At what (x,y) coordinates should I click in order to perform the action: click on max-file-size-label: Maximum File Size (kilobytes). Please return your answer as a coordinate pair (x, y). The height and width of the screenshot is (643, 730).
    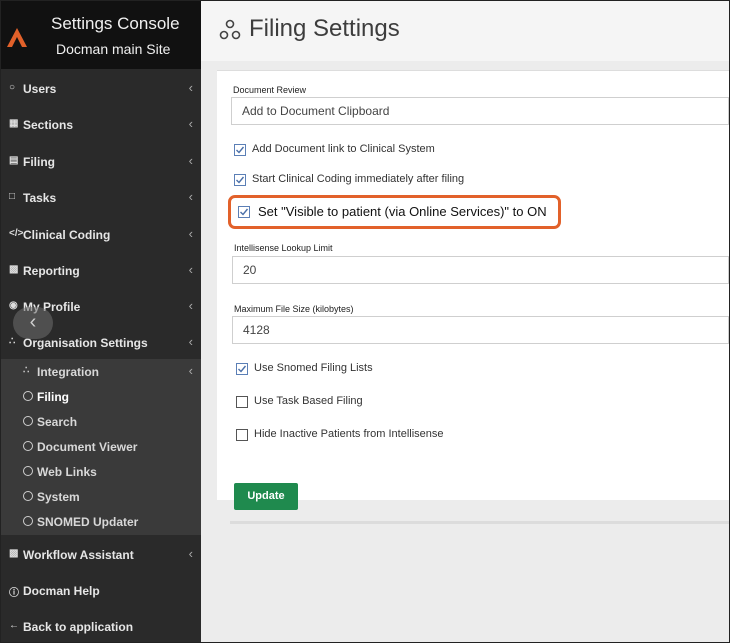
    Looking at the image, I should click on (294, 309).